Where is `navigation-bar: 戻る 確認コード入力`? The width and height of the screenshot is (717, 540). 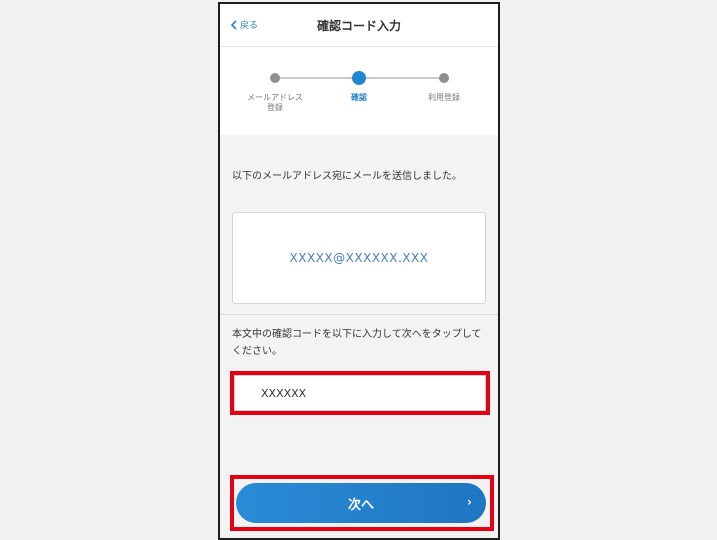 navigation-bar: 戻る 確認コード入力 is located at coordinates (359, 25).